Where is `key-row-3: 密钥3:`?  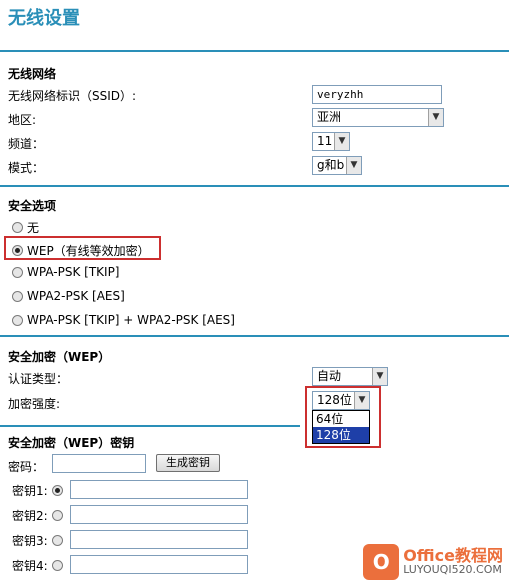 key-row-3: 密钥3: is located at coordinates (37, 540).